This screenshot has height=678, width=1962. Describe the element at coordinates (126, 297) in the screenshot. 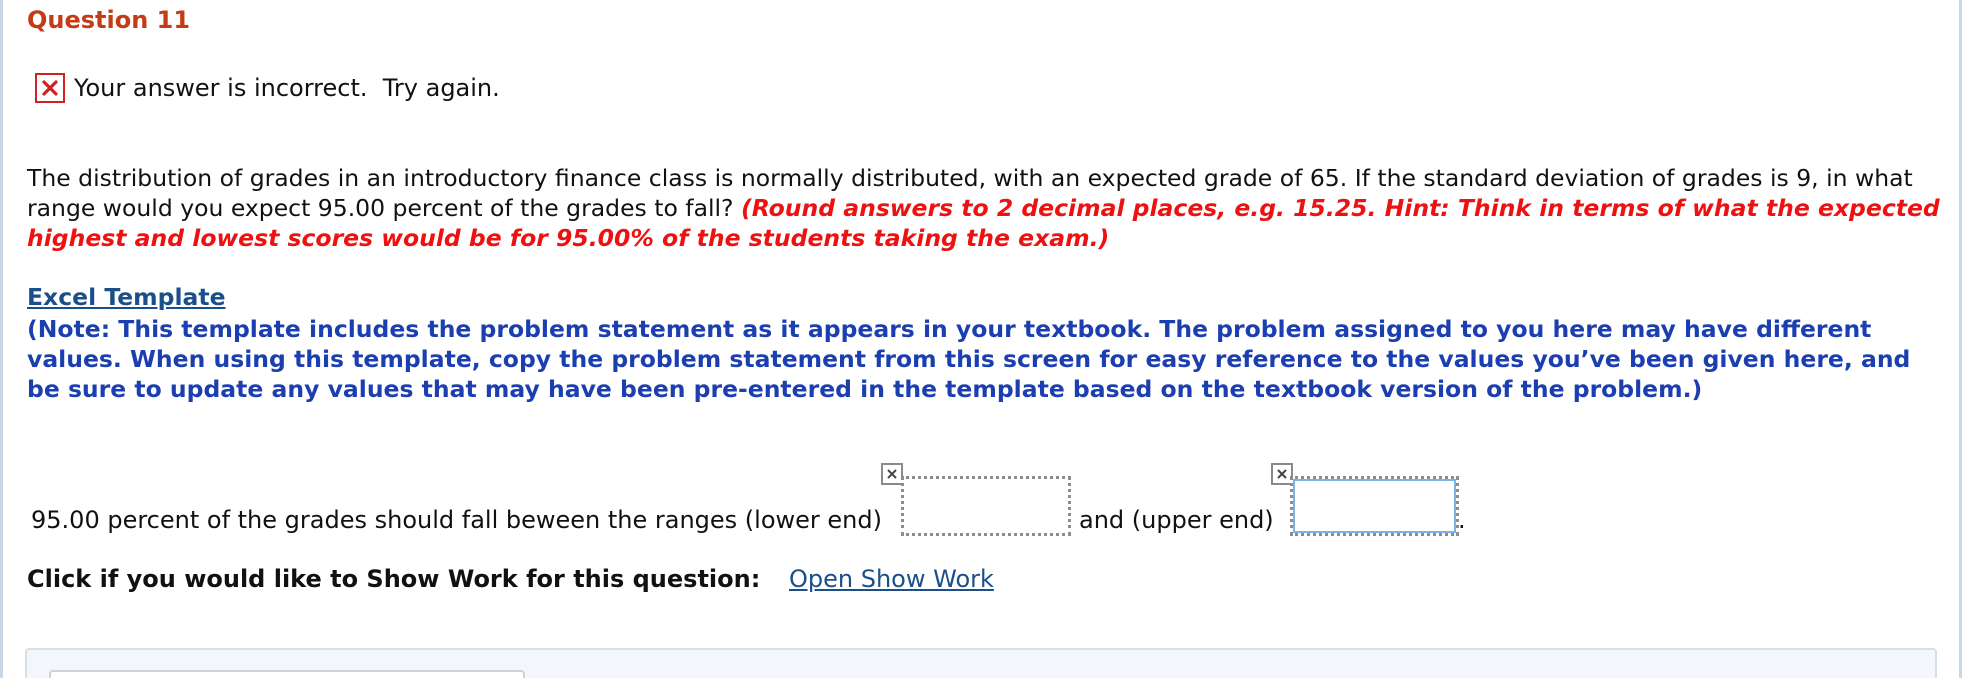

I see `excel-template-link: Excel Template` at that location.